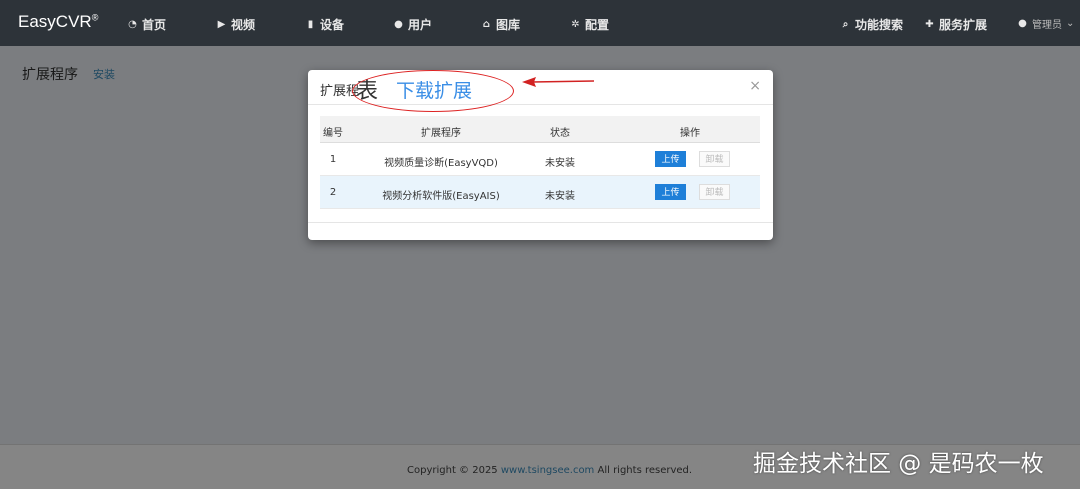  I want to click on nav-user: ● 用户, so click(412, 24).